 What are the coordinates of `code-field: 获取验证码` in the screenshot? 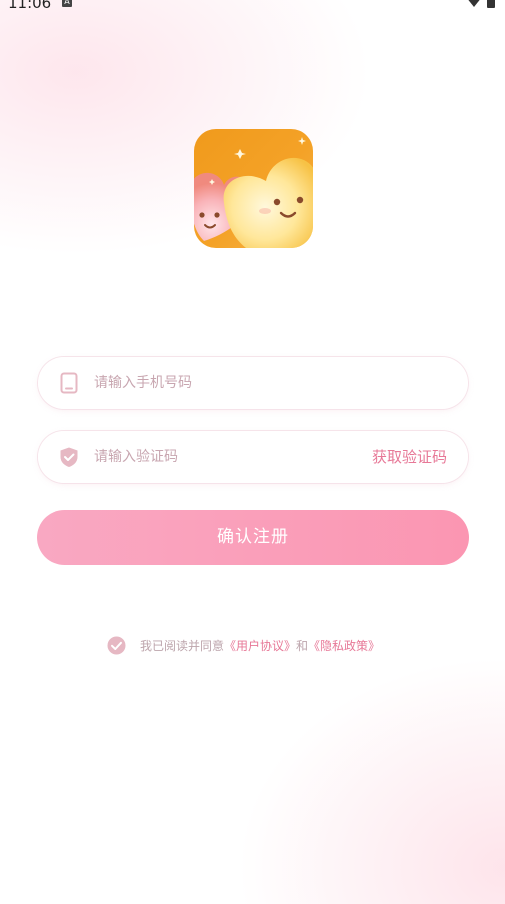 It's located at (253, 457).